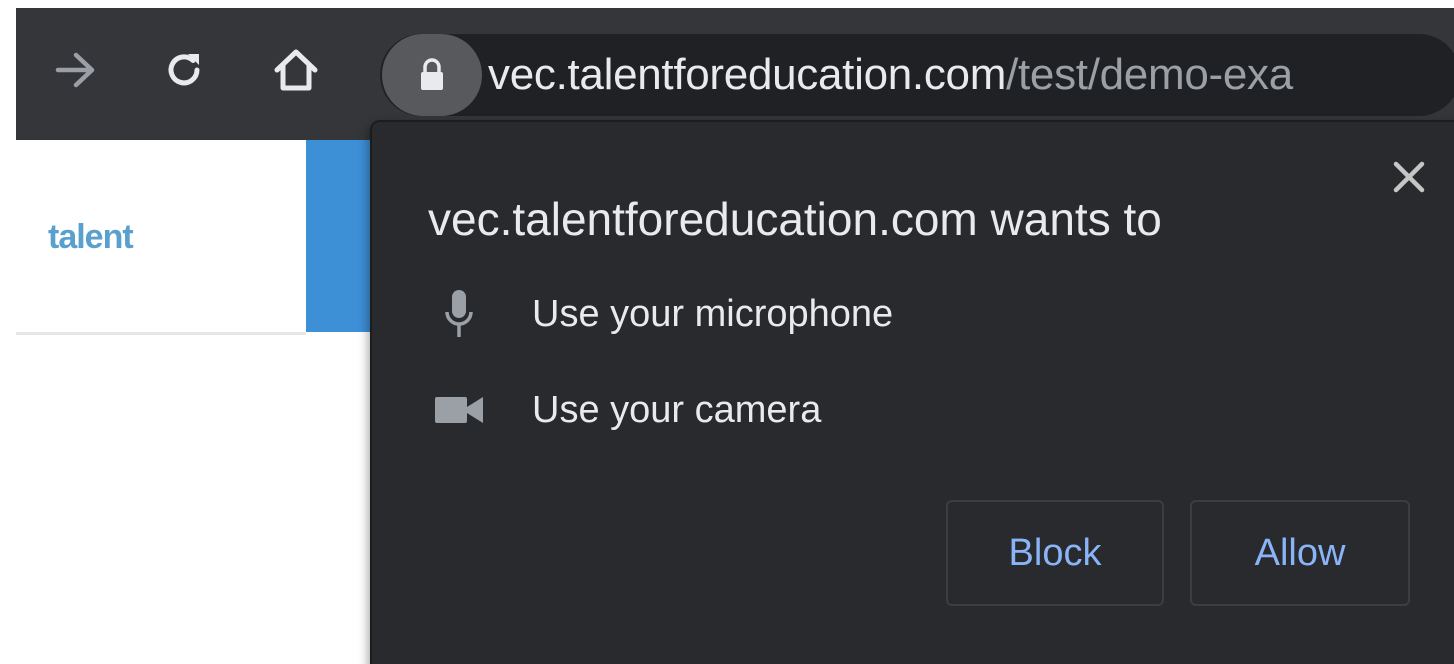 This screenshot has height=664, width=1454. What do you see at coordinates (459, 410) in the screenshot?
I see `camera-icon` at bounding box center [459, 410].